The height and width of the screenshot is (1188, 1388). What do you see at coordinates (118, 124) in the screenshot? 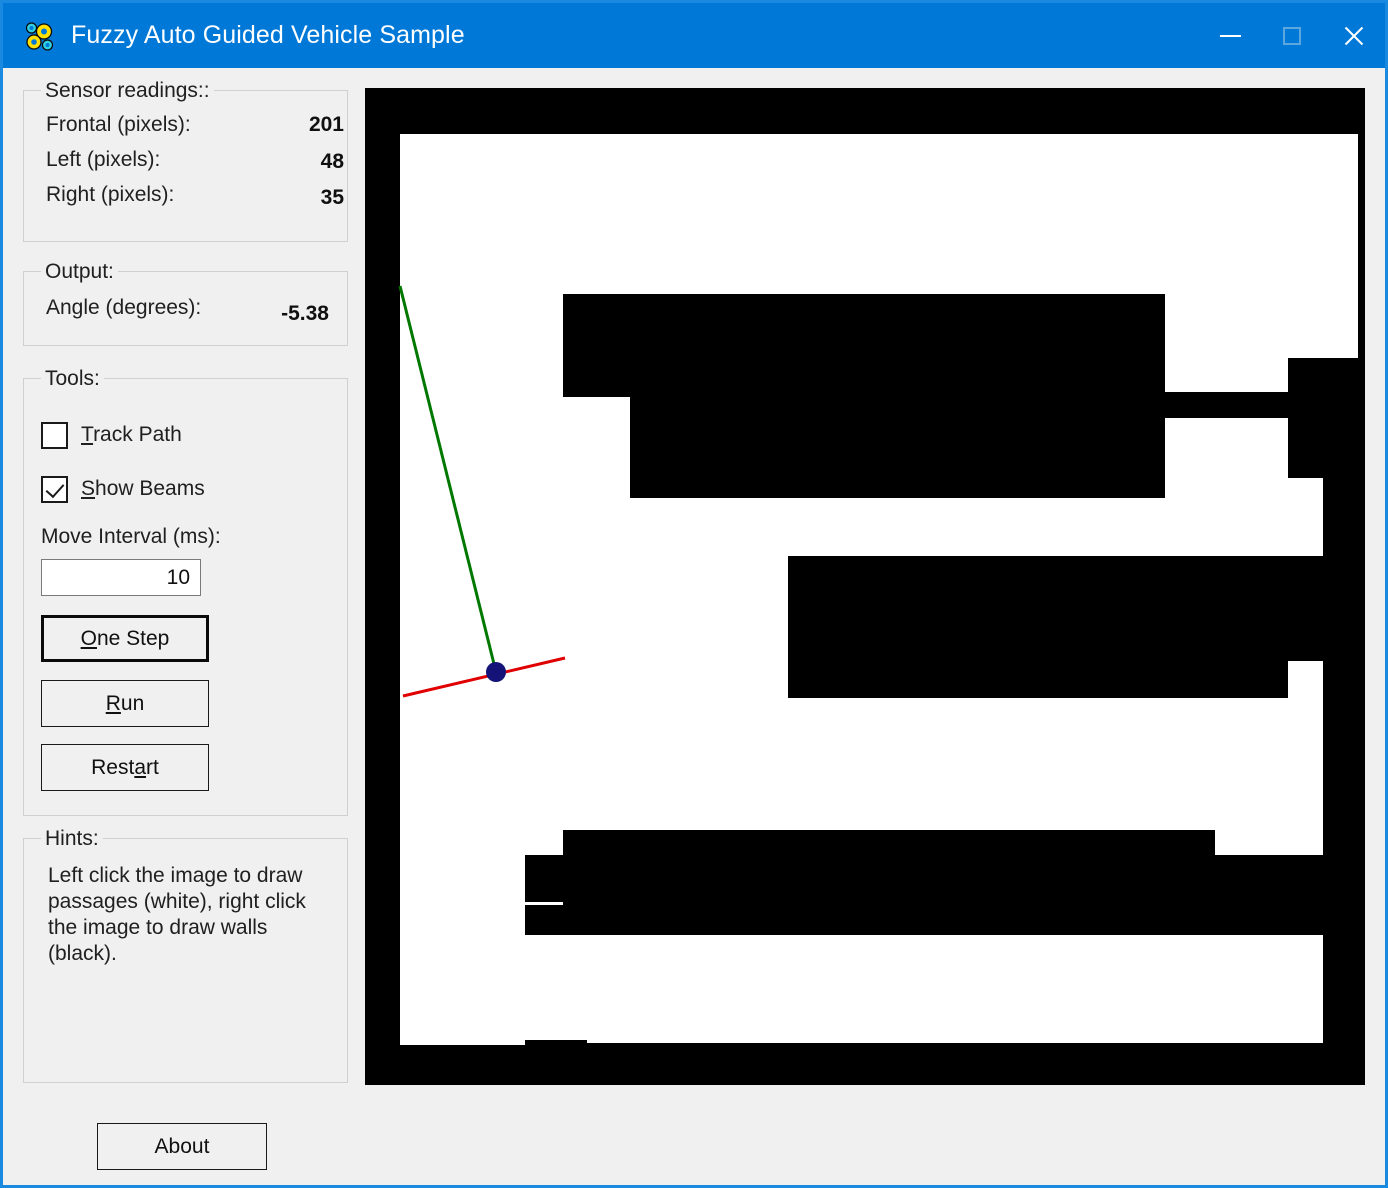
I see `frontal-sensor-label: Frontal (pixels):` at bounding box center [118, 124].